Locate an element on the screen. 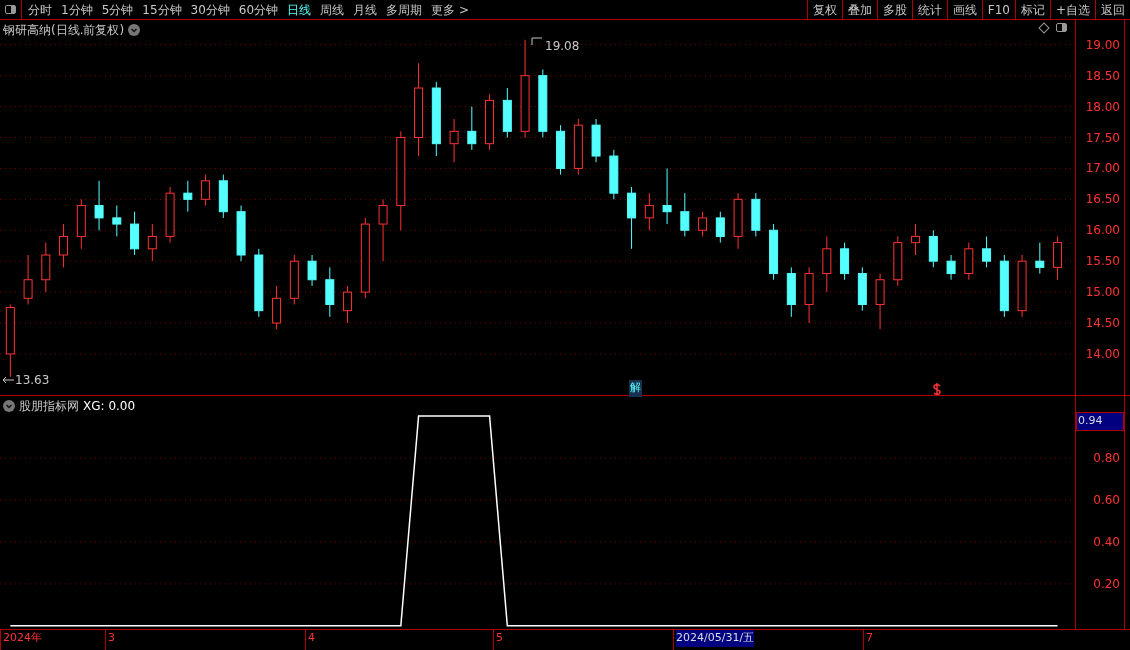 The height and width of the screenshot is (650, 1130). toolbar-button: 复权 is located at coordinates (824, 9).